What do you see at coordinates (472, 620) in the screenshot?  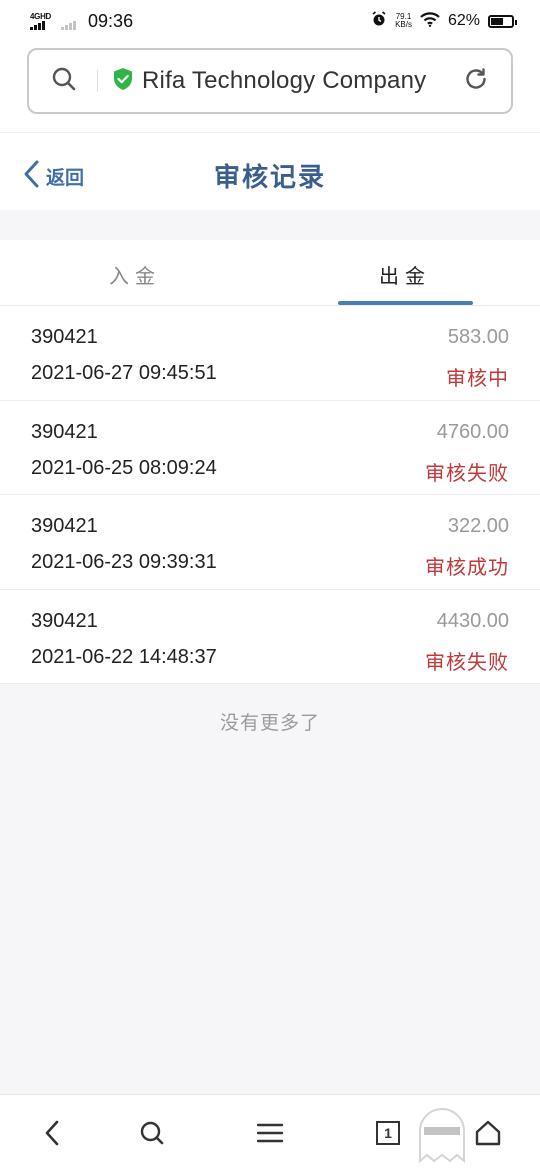 I see `amount: 4430.00` at bounding box center [472, 620].